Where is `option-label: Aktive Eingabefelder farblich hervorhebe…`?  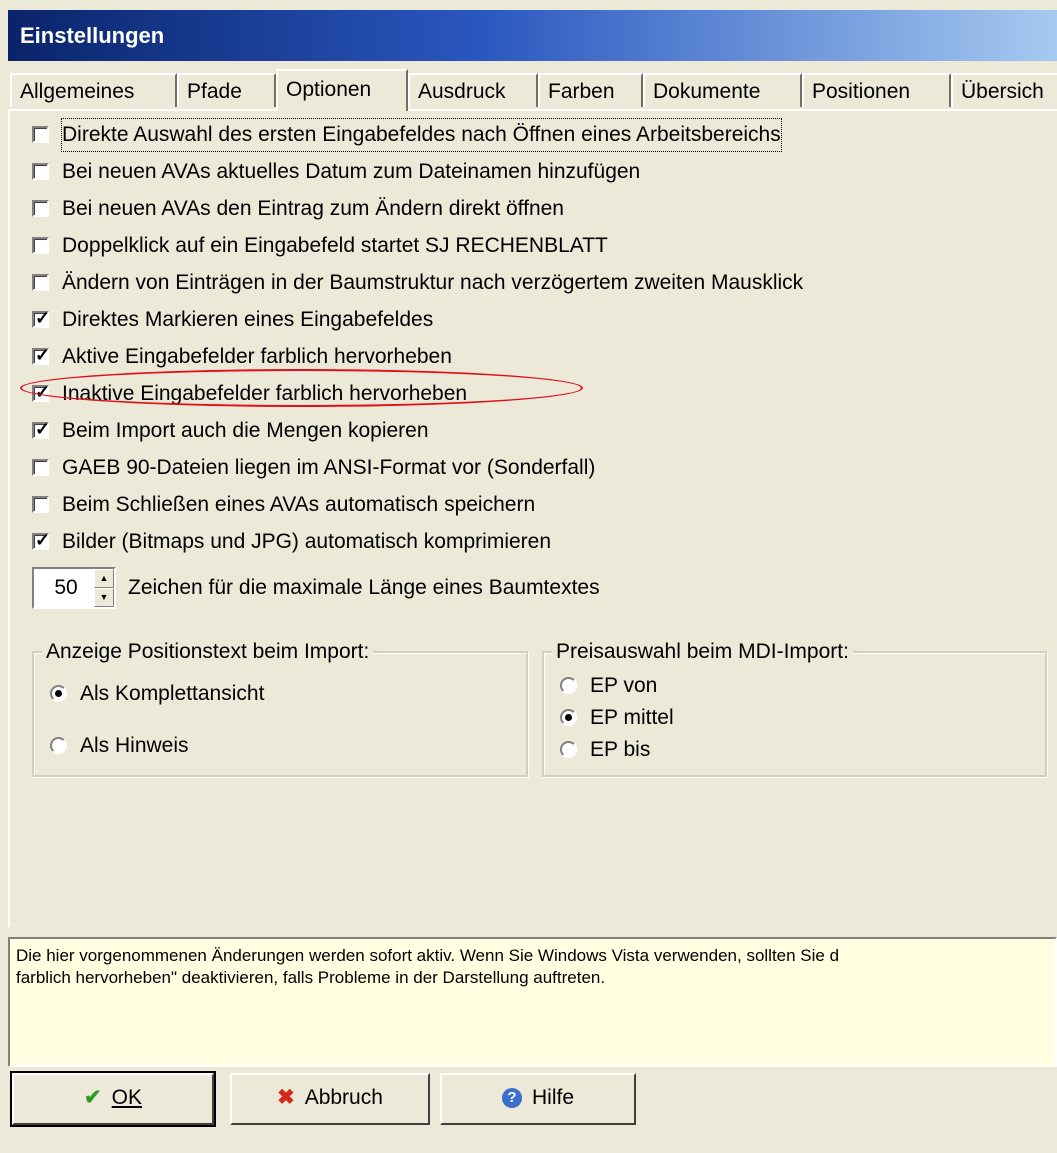
option-label: Aktive Eingabefelder farblich hervorhebe… is located at coordinates (257, 356).